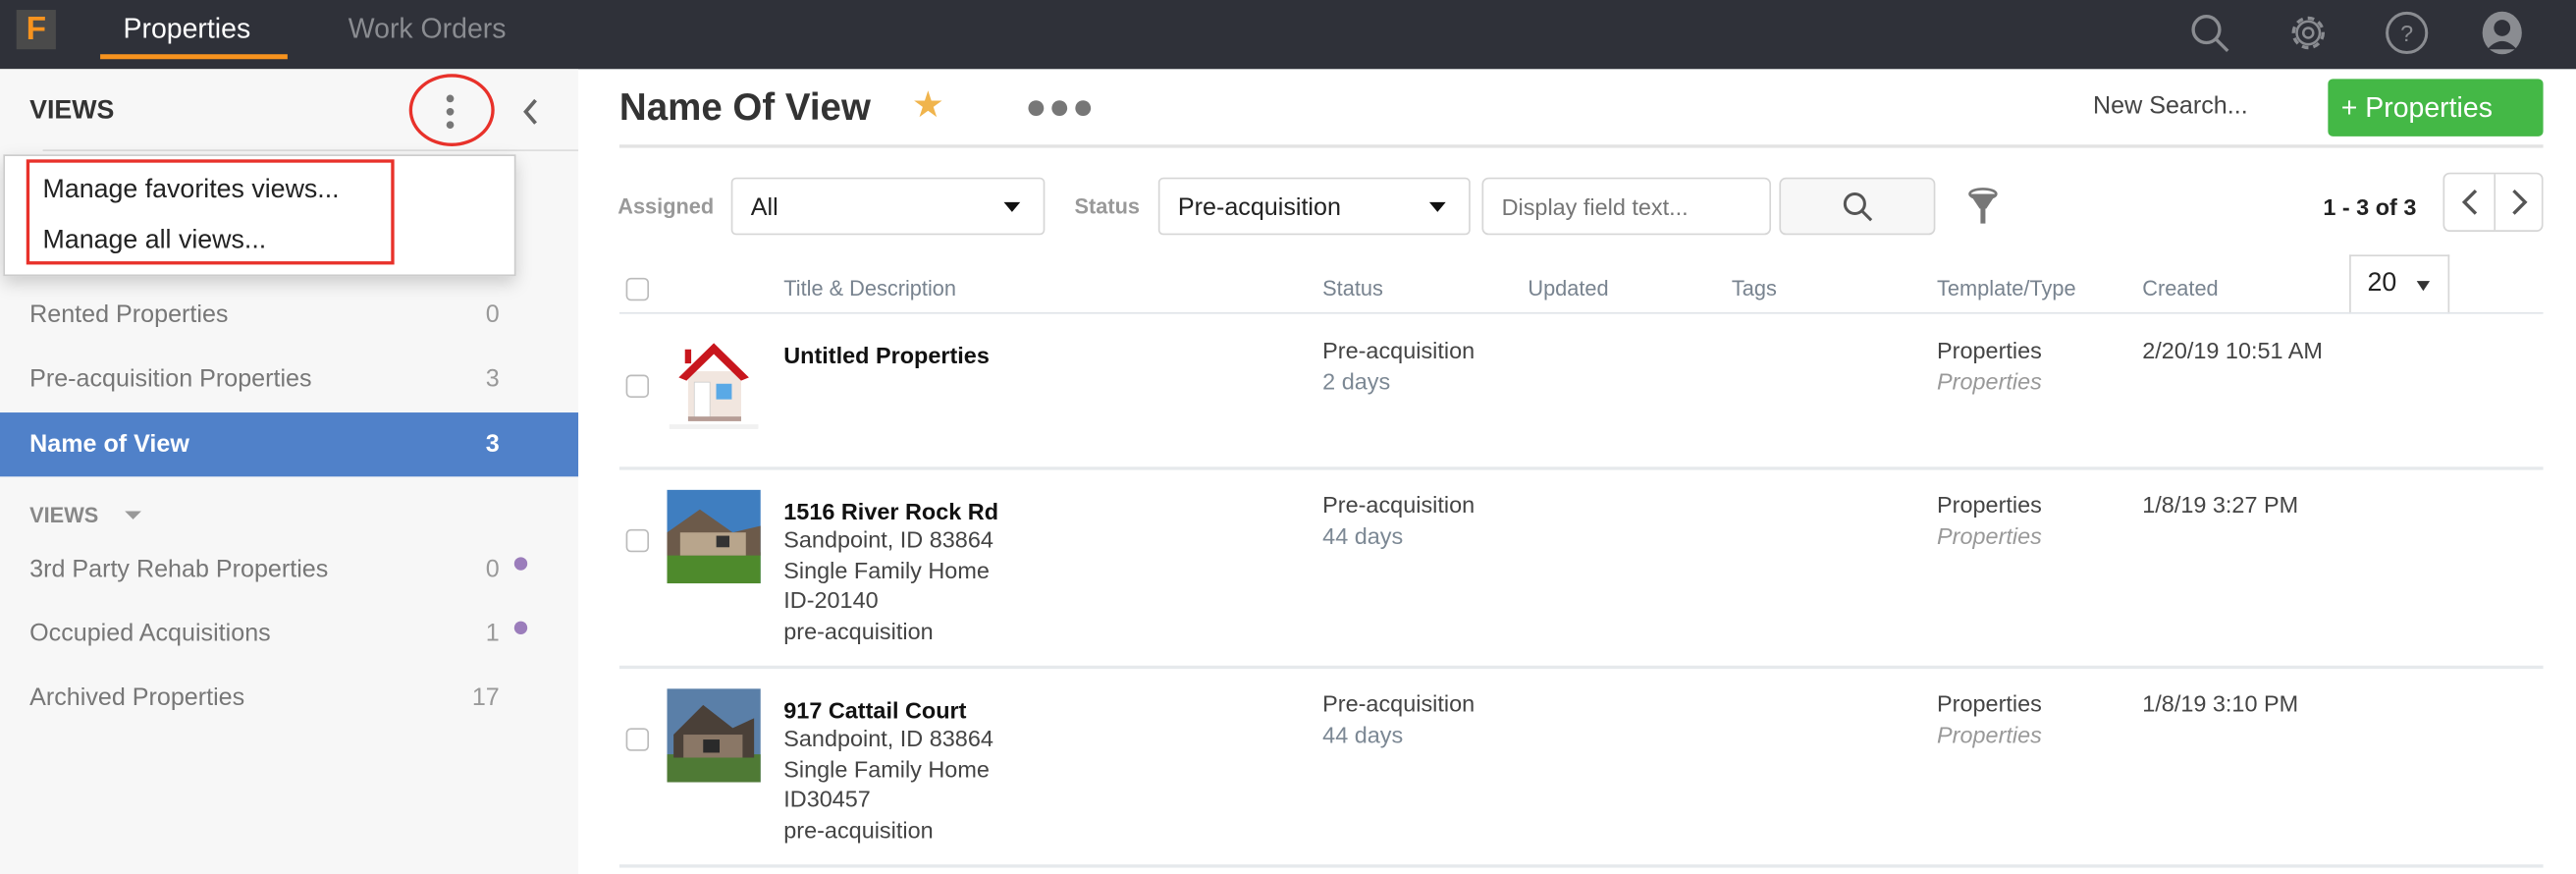 The image size is (2576, 874). Describe the element at coordinates (137, 697) in the screenshot. I see `sidebar-item-label: Archived Properties` at that location.